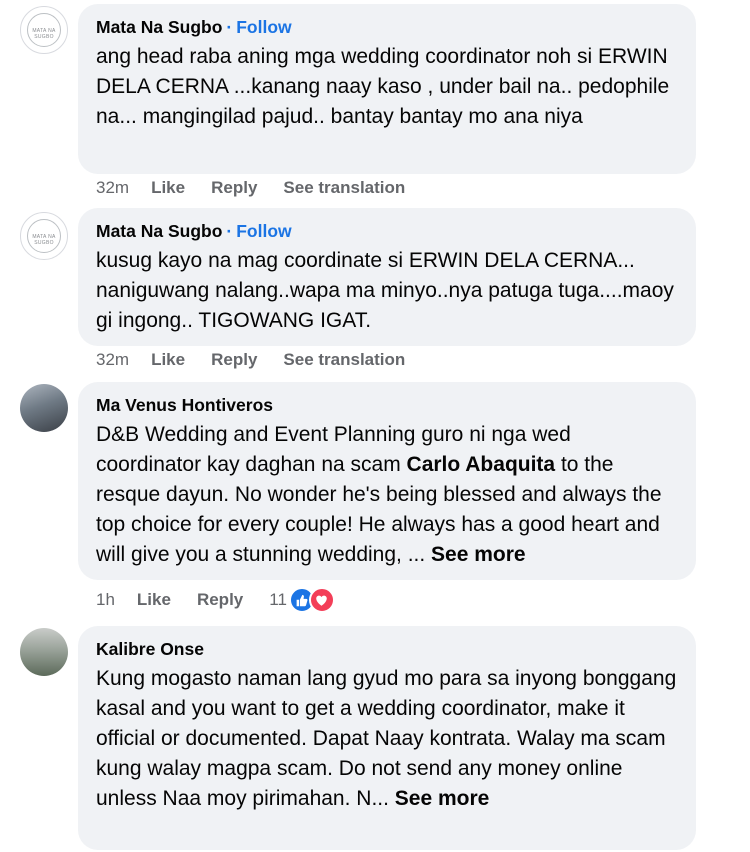 The height and width of the screenshot is (852, 750). I want to click on reaction-count: 11, so click(278, 599).